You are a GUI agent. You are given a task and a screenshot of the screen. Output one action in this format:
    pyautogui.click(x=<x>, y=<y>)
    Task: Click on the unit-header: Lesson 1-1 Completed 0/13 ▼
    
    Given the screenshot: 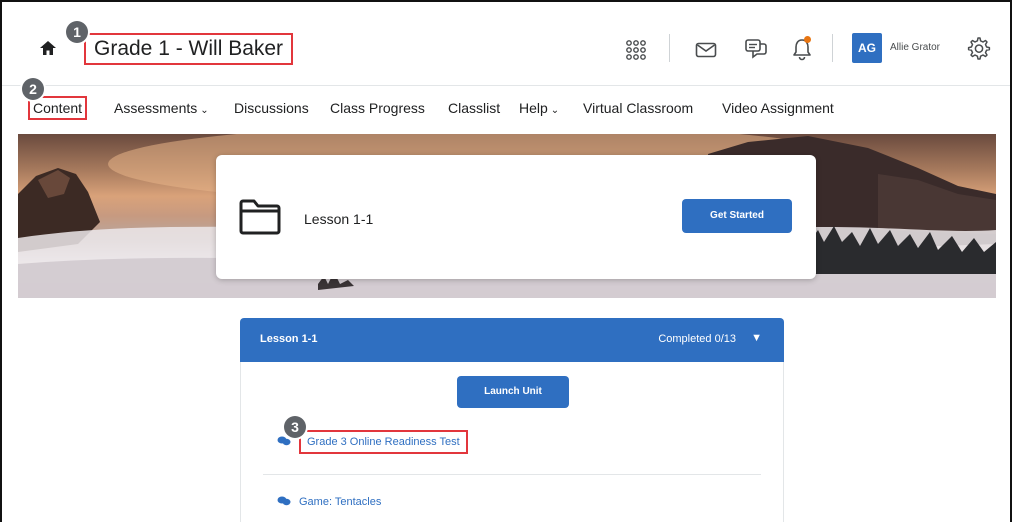 What is the action you would take?
    pyautogui.click(x=512, y=340)
    